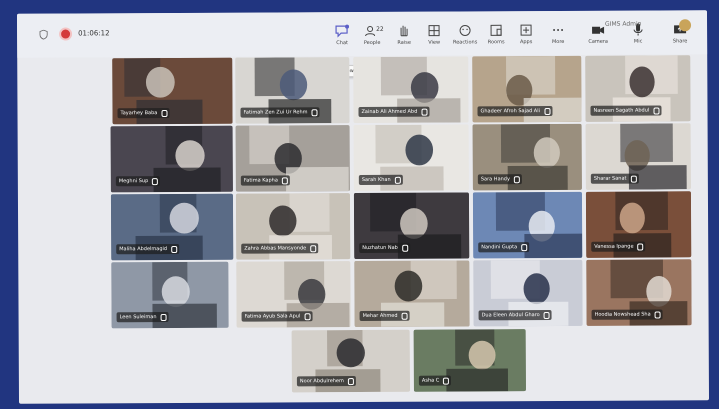 The width and height of the screenshot is (719, 409). Describe the element at coordinates (618, 246) in the screenshot. I see `participant-name: Vanessa Ipange` at that location.